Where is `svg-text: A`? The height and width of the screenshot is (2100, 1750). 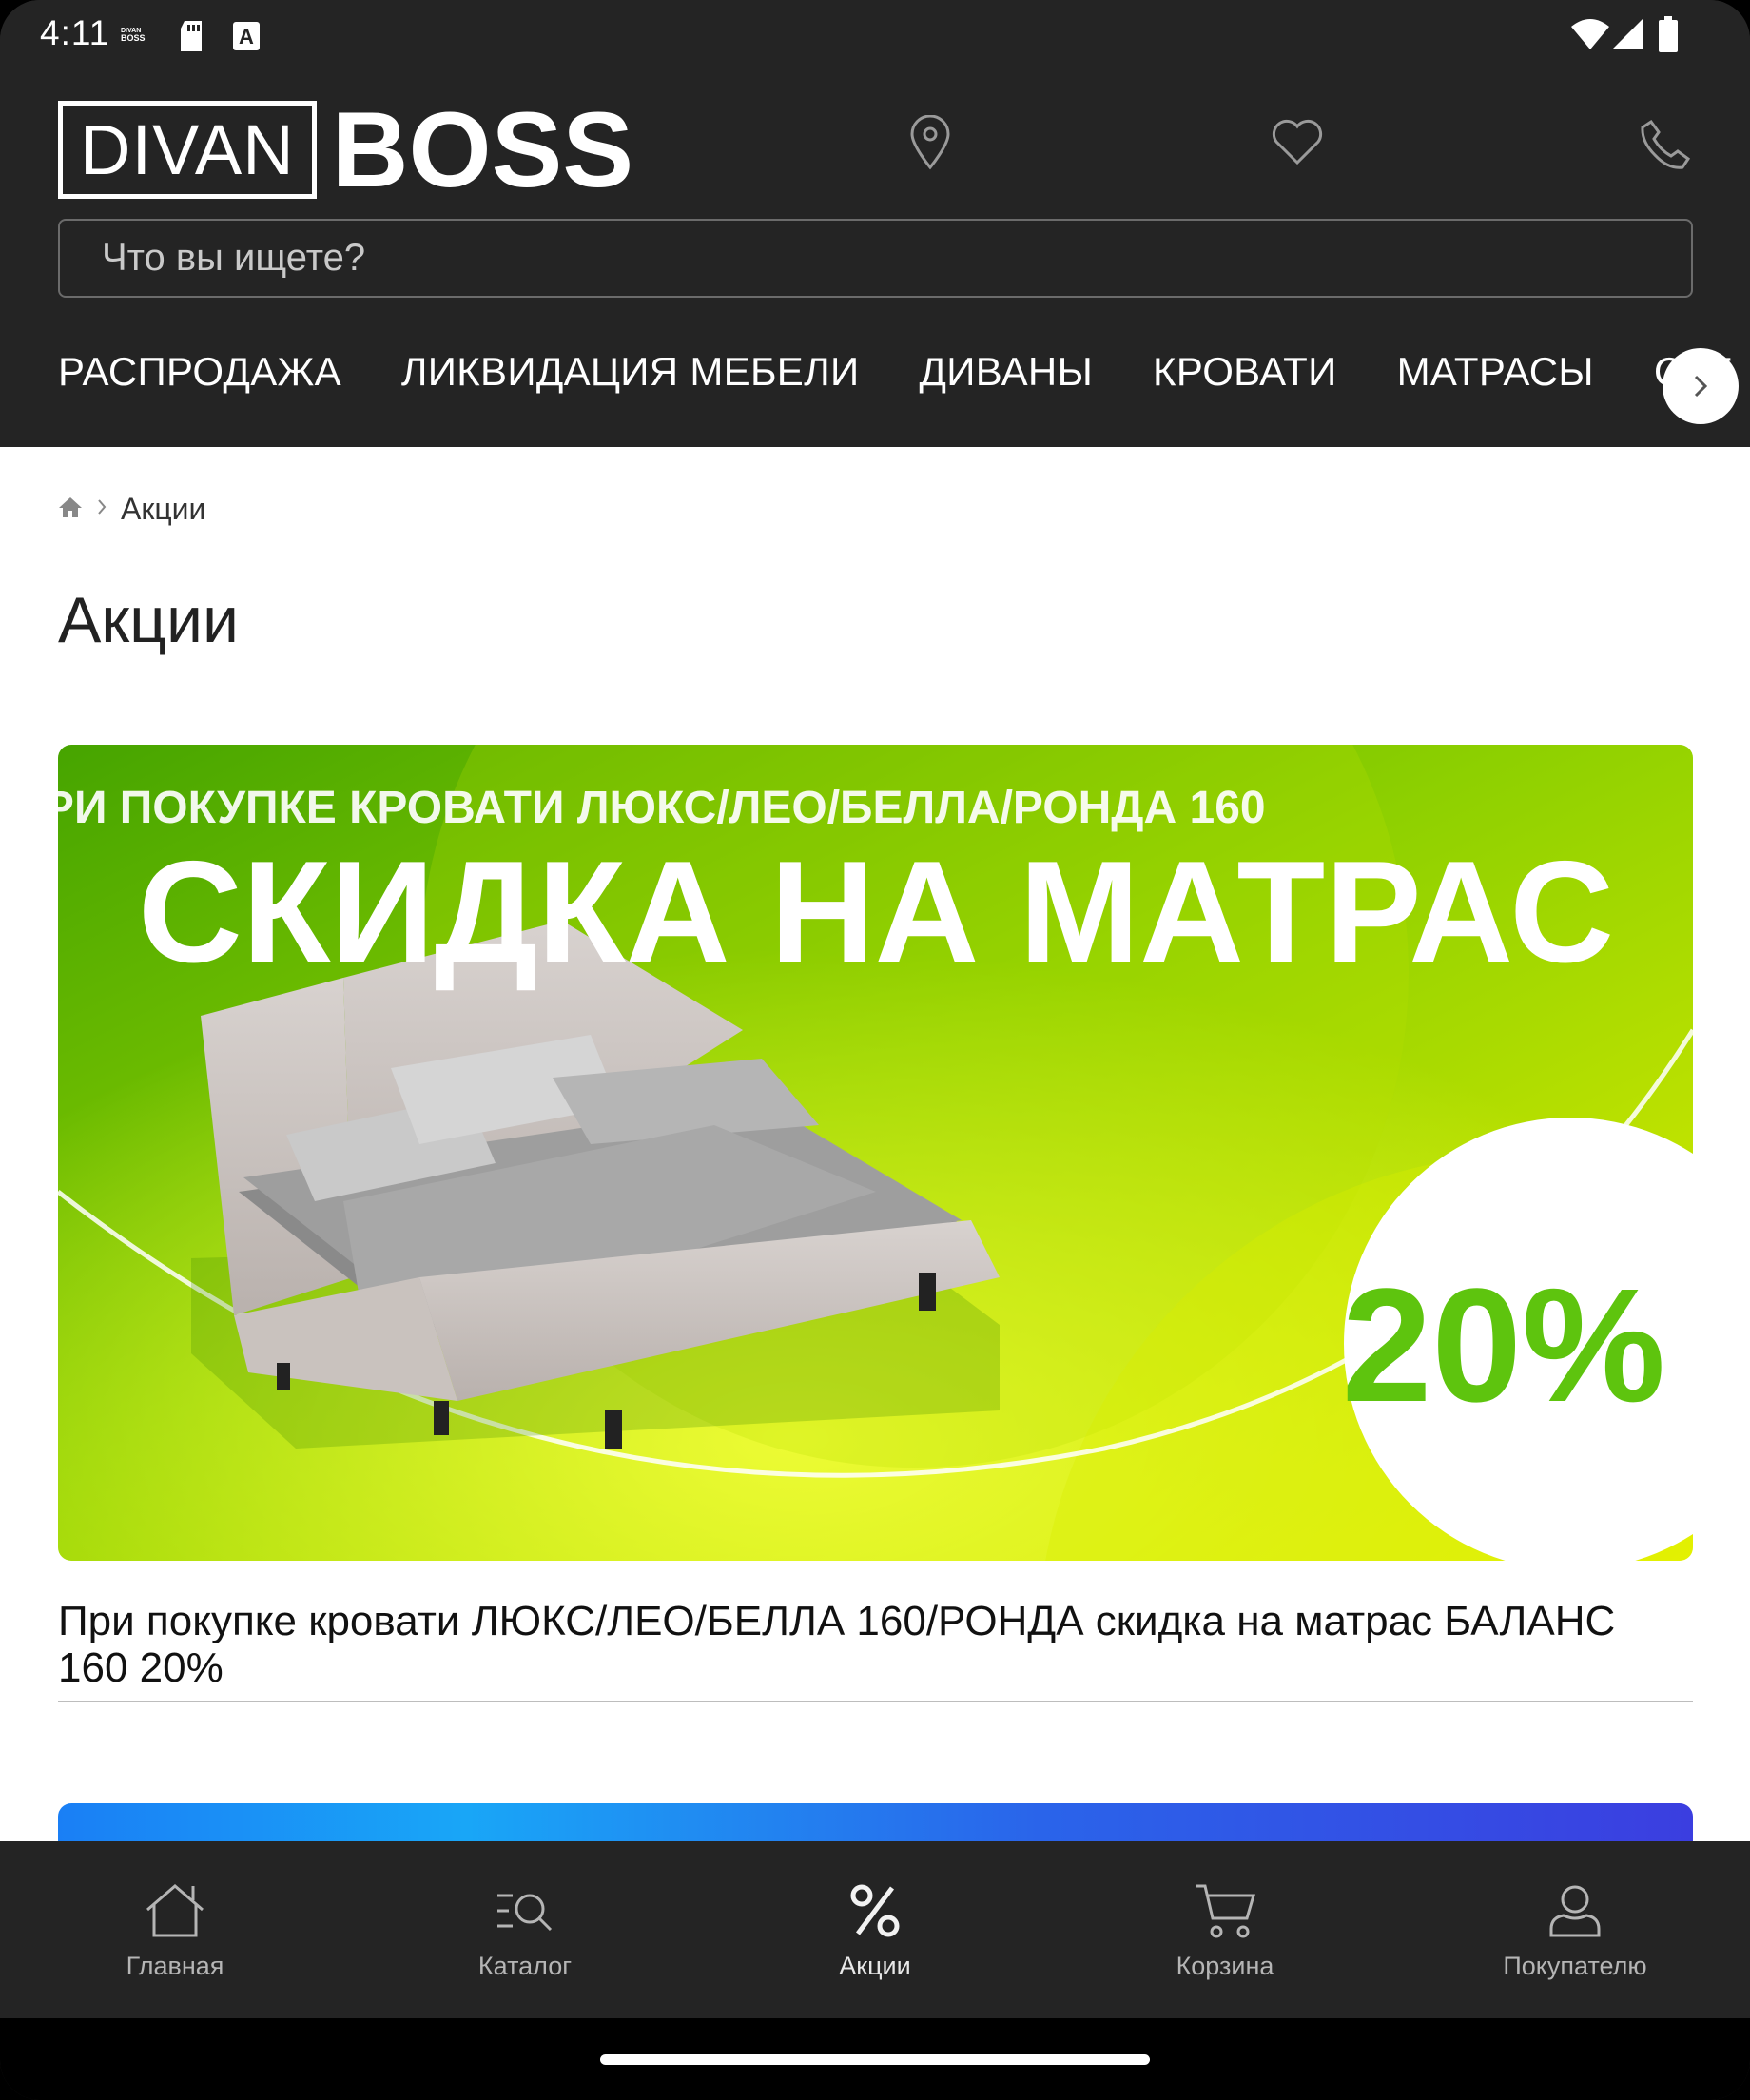 svg-text: A is located at coordinates (246, 37).